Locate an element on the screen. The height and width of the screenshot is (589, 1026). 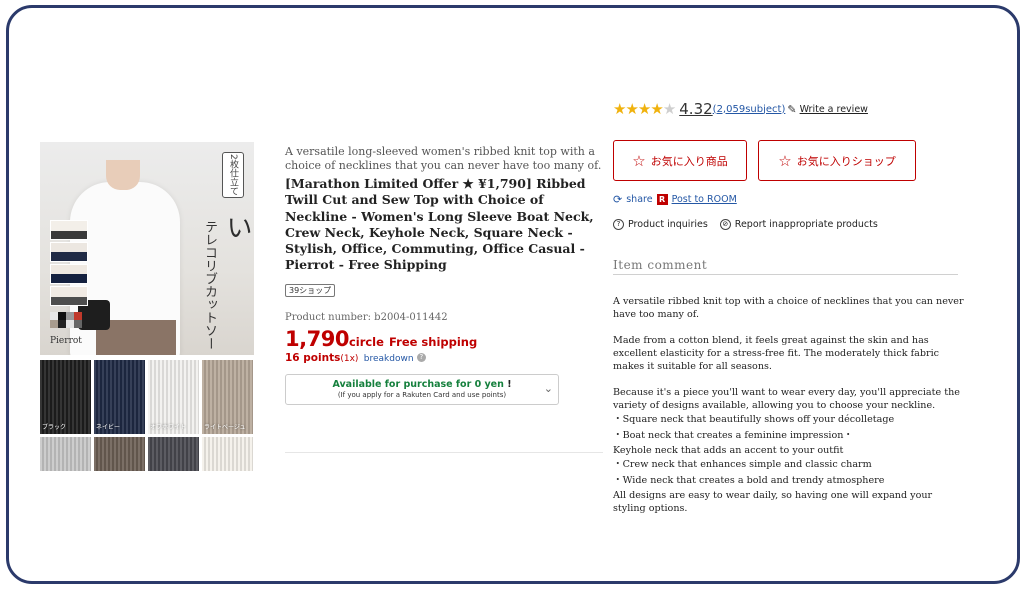
image-color-swatches is located at coordinates (66, 320).